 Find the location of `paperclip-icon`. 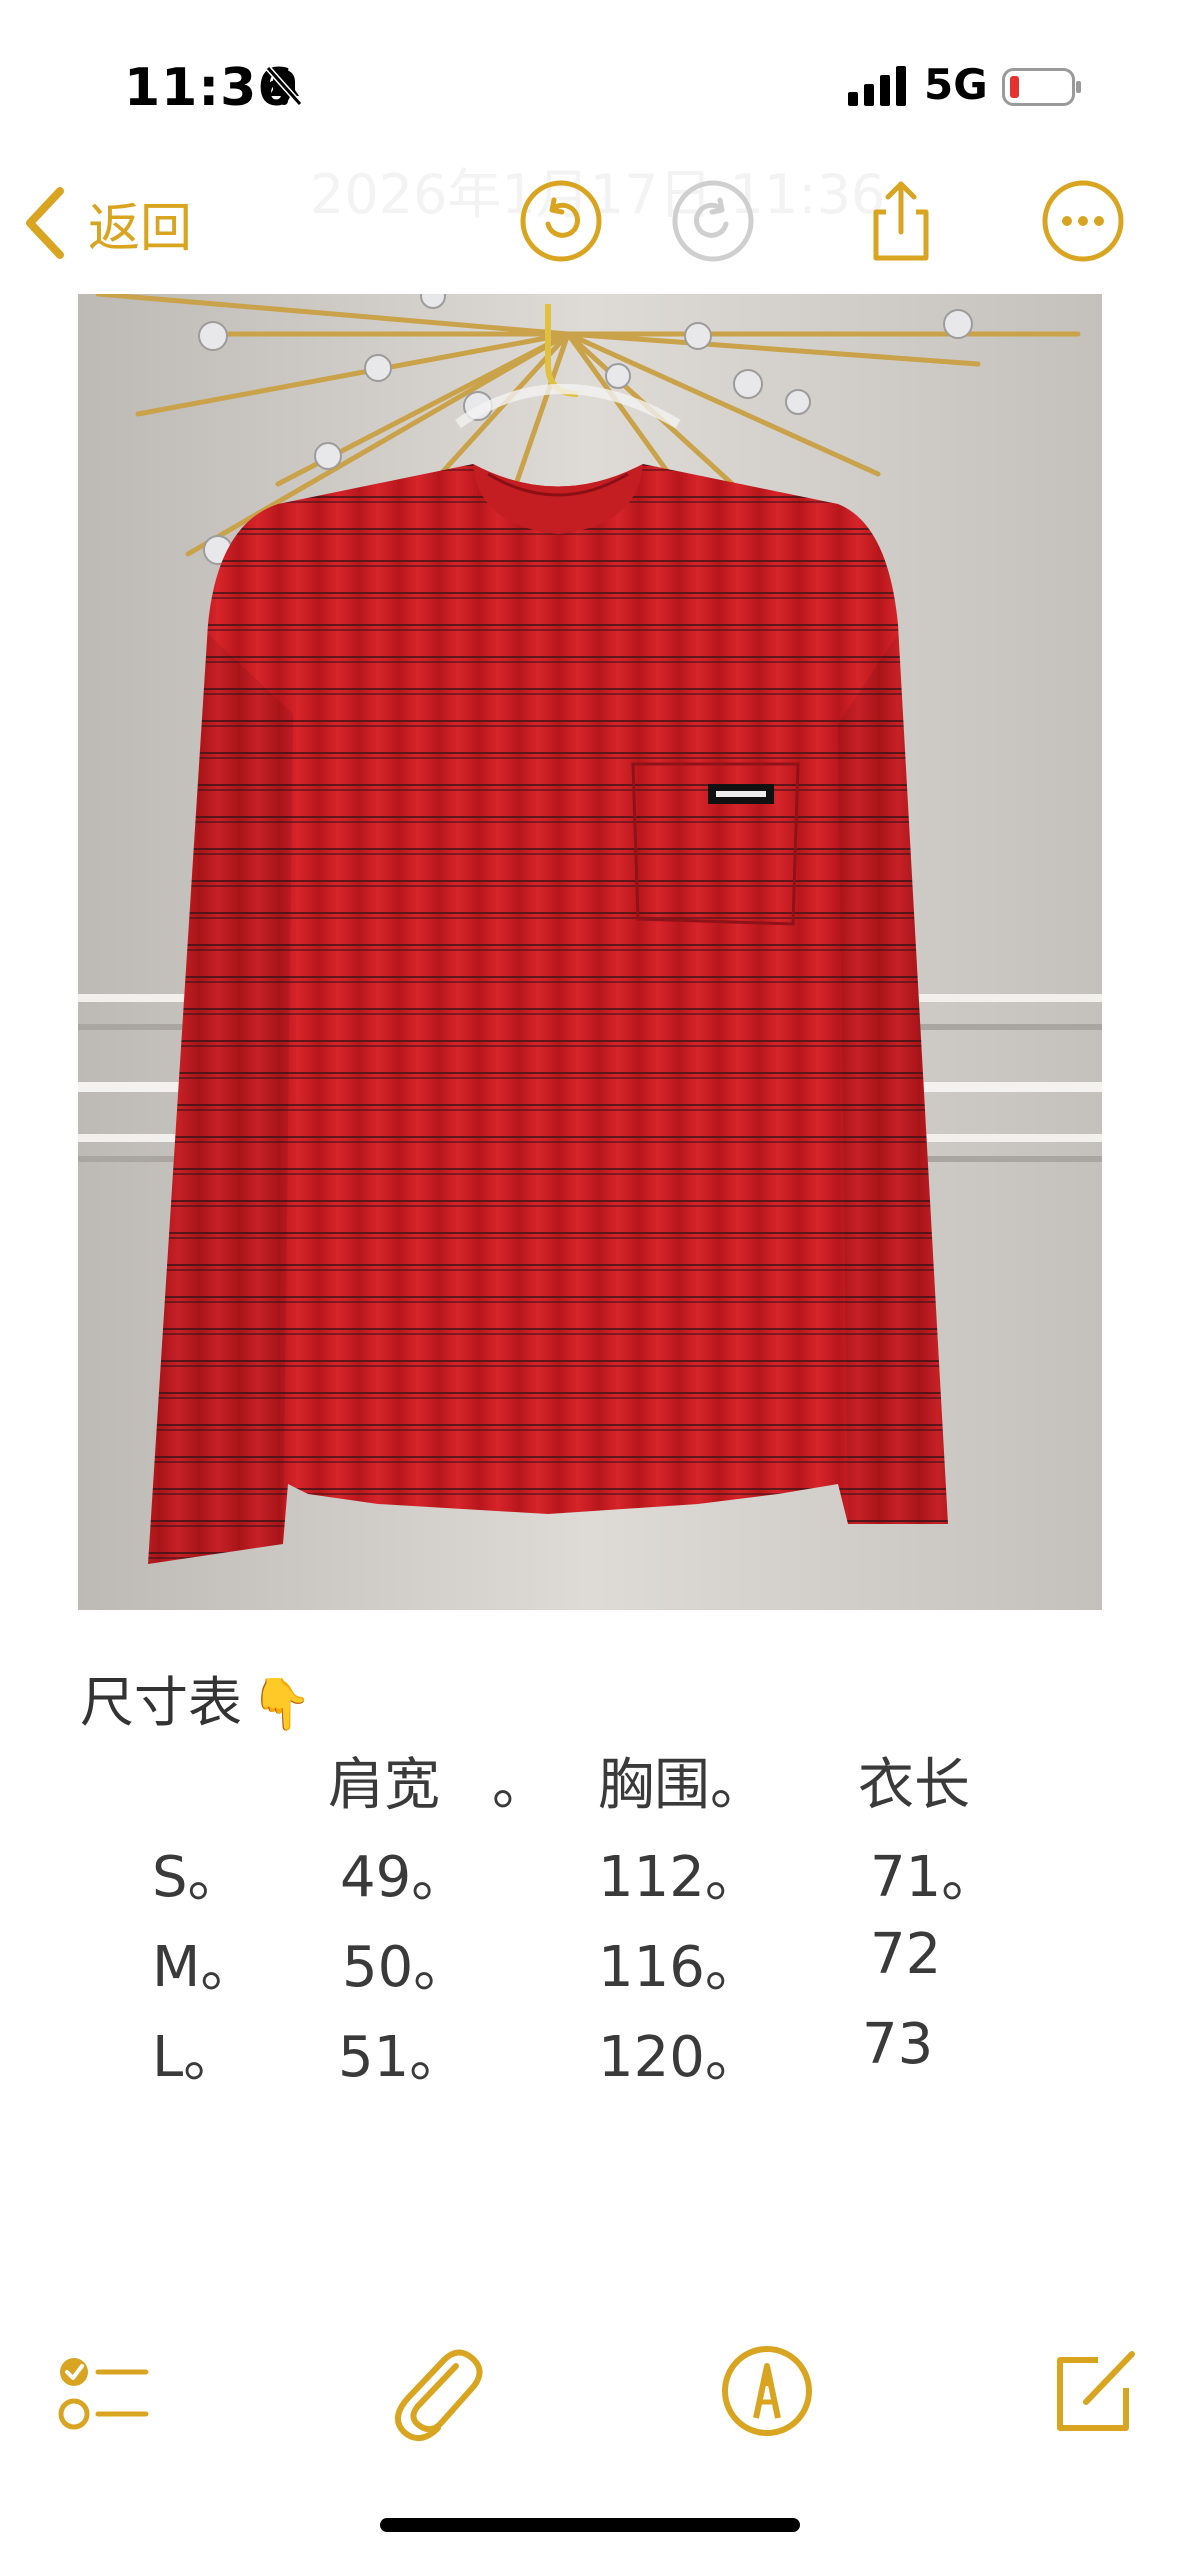

paperclip-icon is located at coordinates (433, 2391).